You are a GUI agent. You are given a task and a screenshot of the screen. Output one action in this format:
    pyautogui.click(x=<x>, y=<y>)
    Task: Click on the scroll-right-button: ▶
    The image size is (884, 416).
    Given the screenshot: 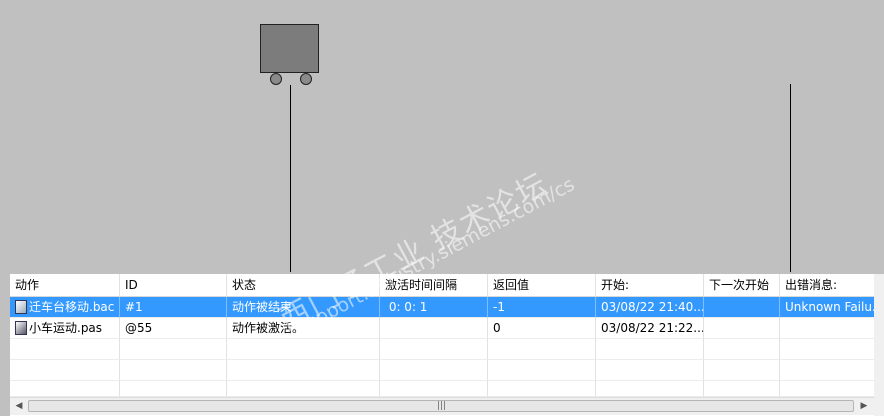 What is the action you would take?
    pyautogui.click(x=864, y=406)
    